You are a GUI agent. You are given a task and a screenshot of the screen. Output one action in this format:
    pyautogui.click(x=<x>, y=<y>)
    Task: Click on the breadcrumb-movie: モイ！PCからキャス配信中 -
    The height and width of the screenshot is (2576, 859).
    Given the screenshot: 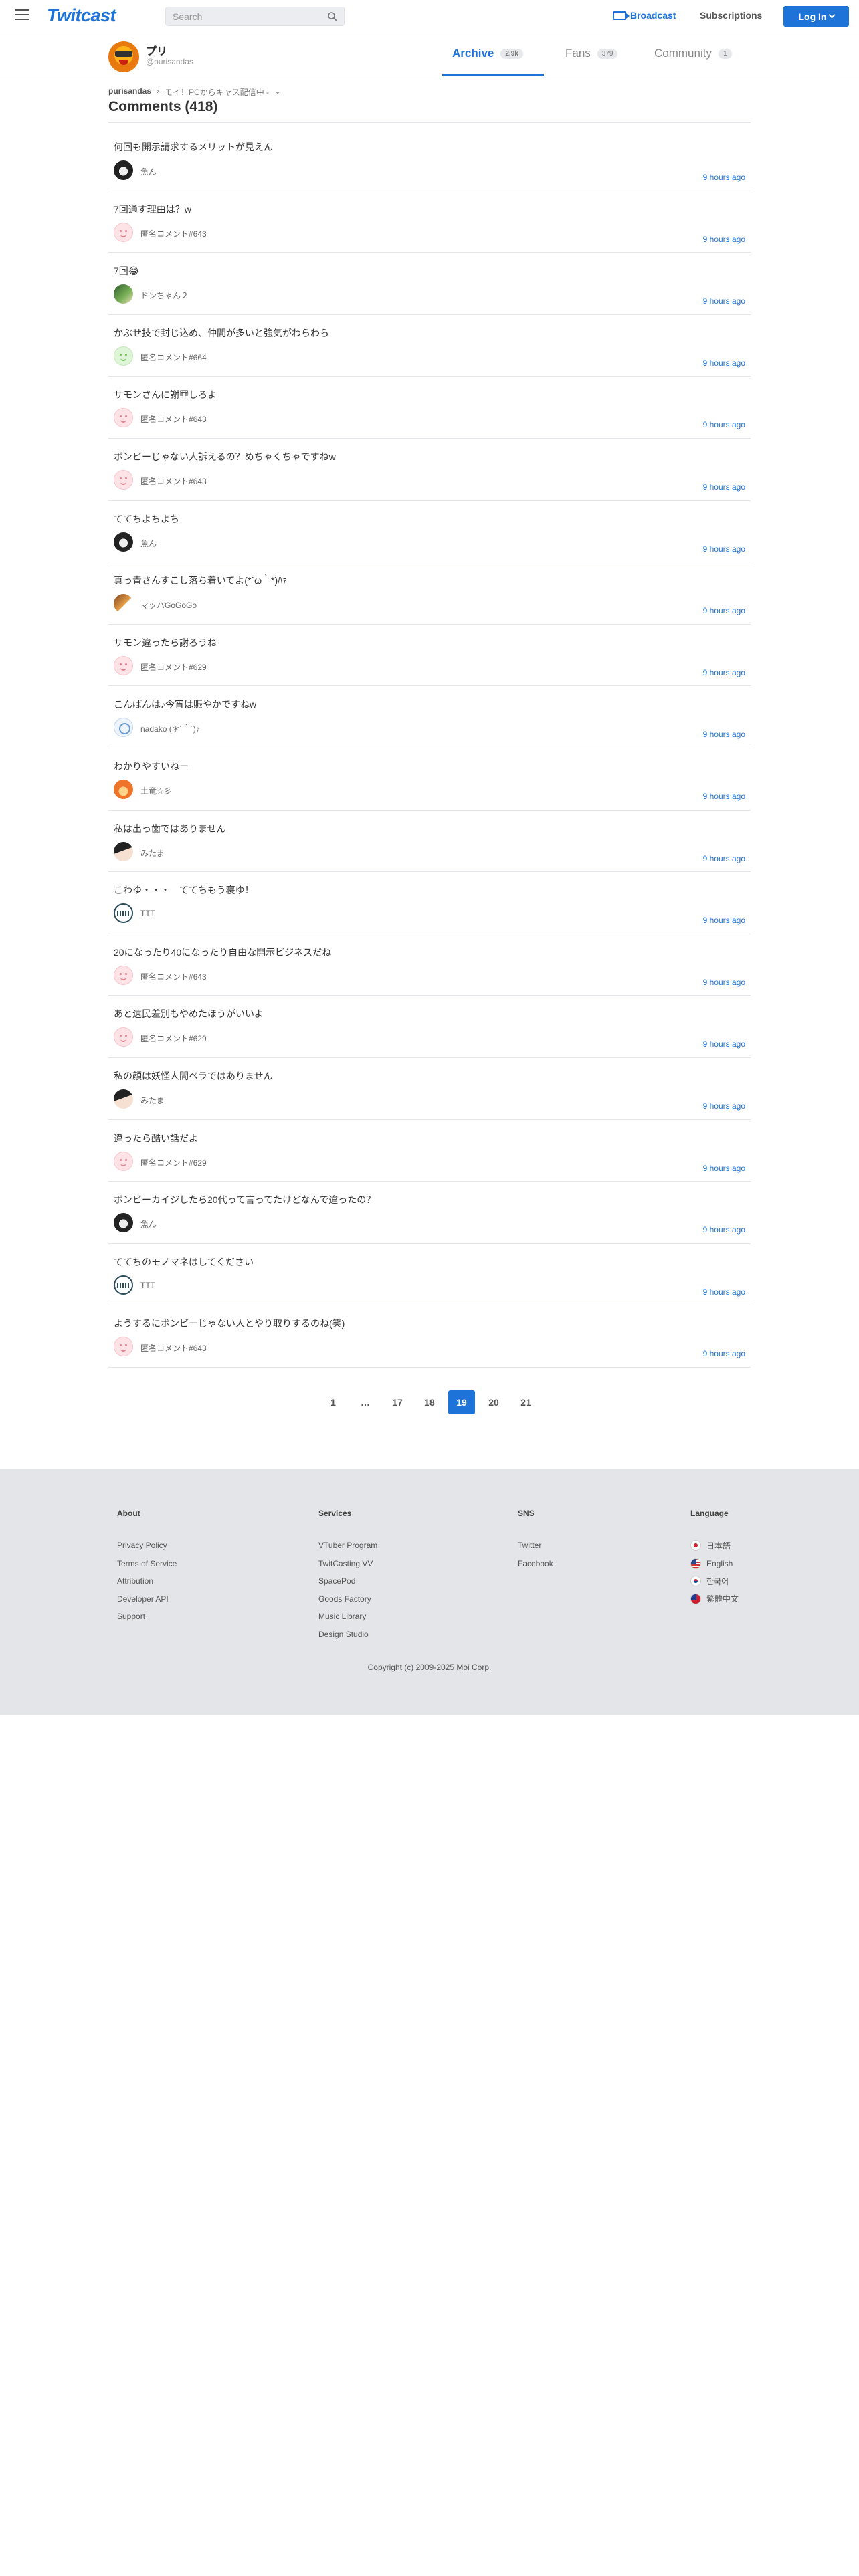 What is the action you would take?
    pyautogui.click(x=217, y=92)
    